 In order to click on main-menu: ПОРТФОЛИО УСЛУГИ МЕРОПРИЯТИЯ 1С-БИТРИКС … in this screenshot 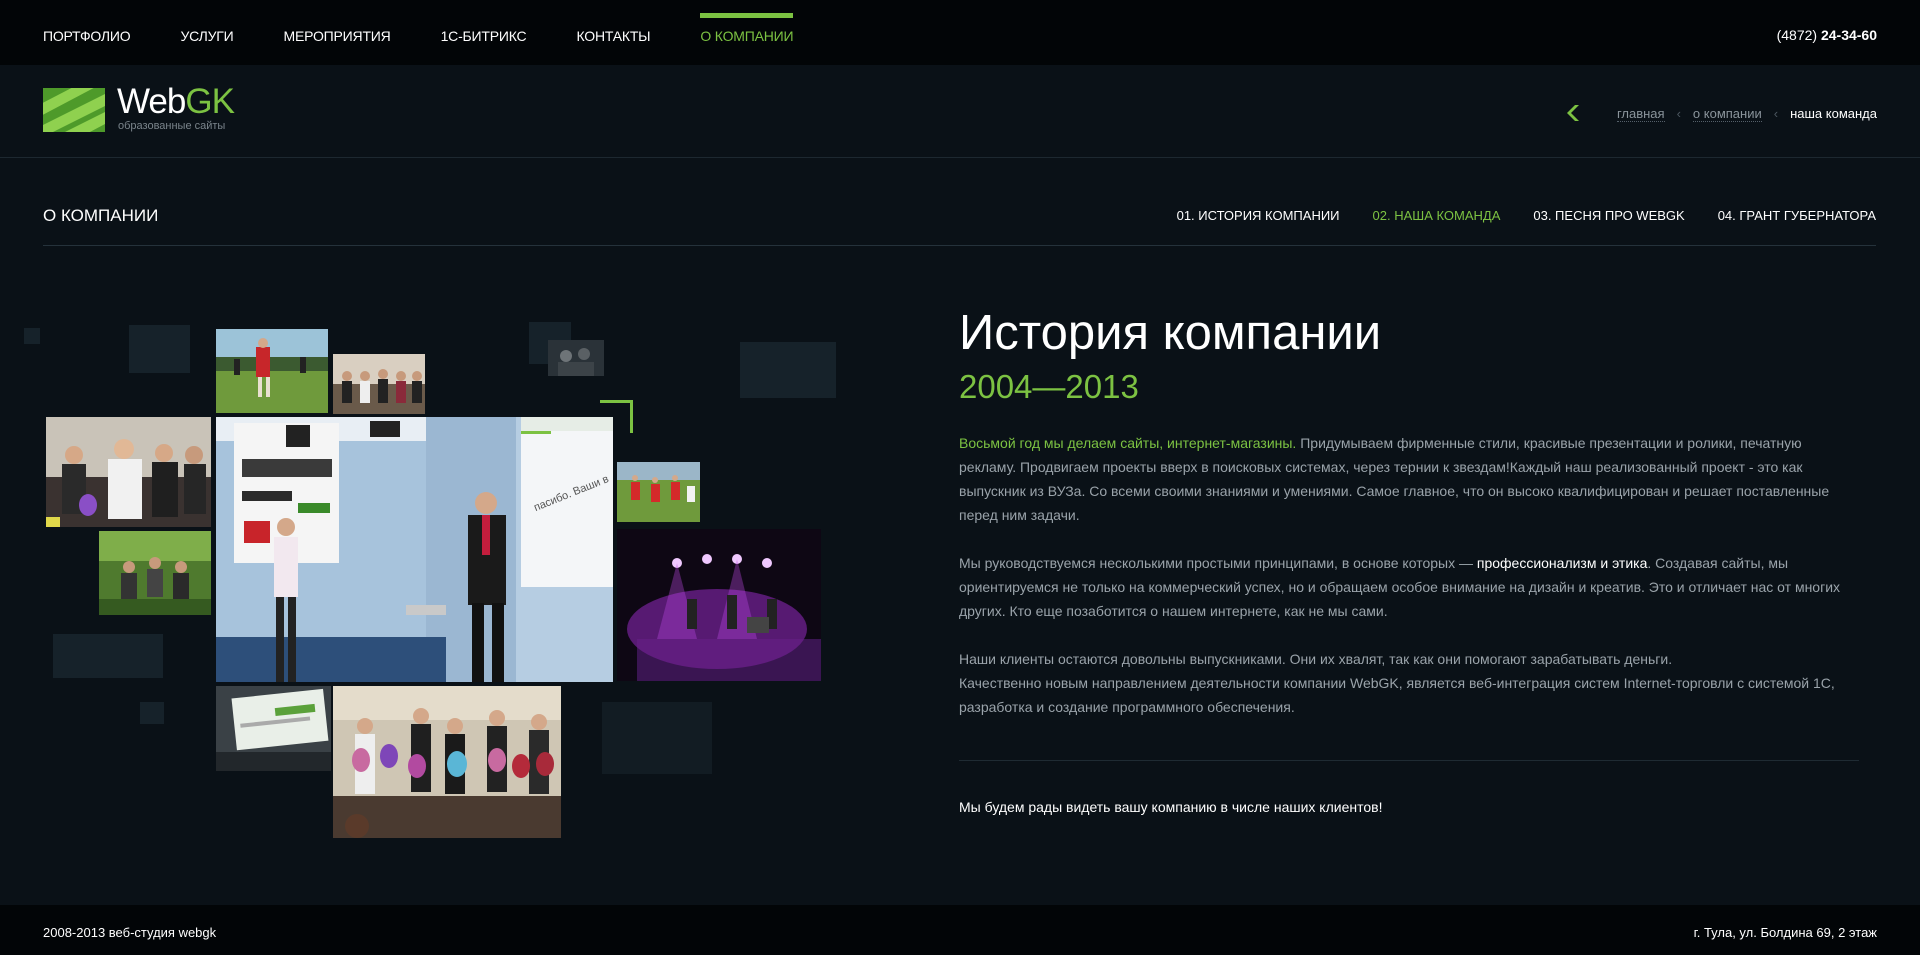, I will do `click(443, 32)`.